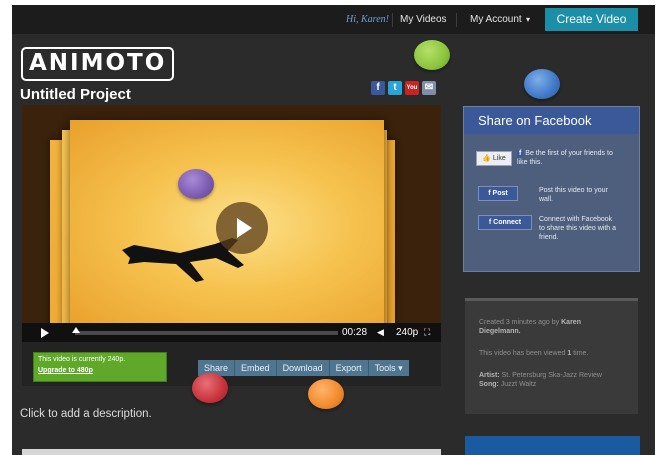 The height and width of the screenshot is (455, 659). What do you see at coordinates (569, 353) in the screenshot?
I see `viewed-count: 1` at bounding box center [569, 353].